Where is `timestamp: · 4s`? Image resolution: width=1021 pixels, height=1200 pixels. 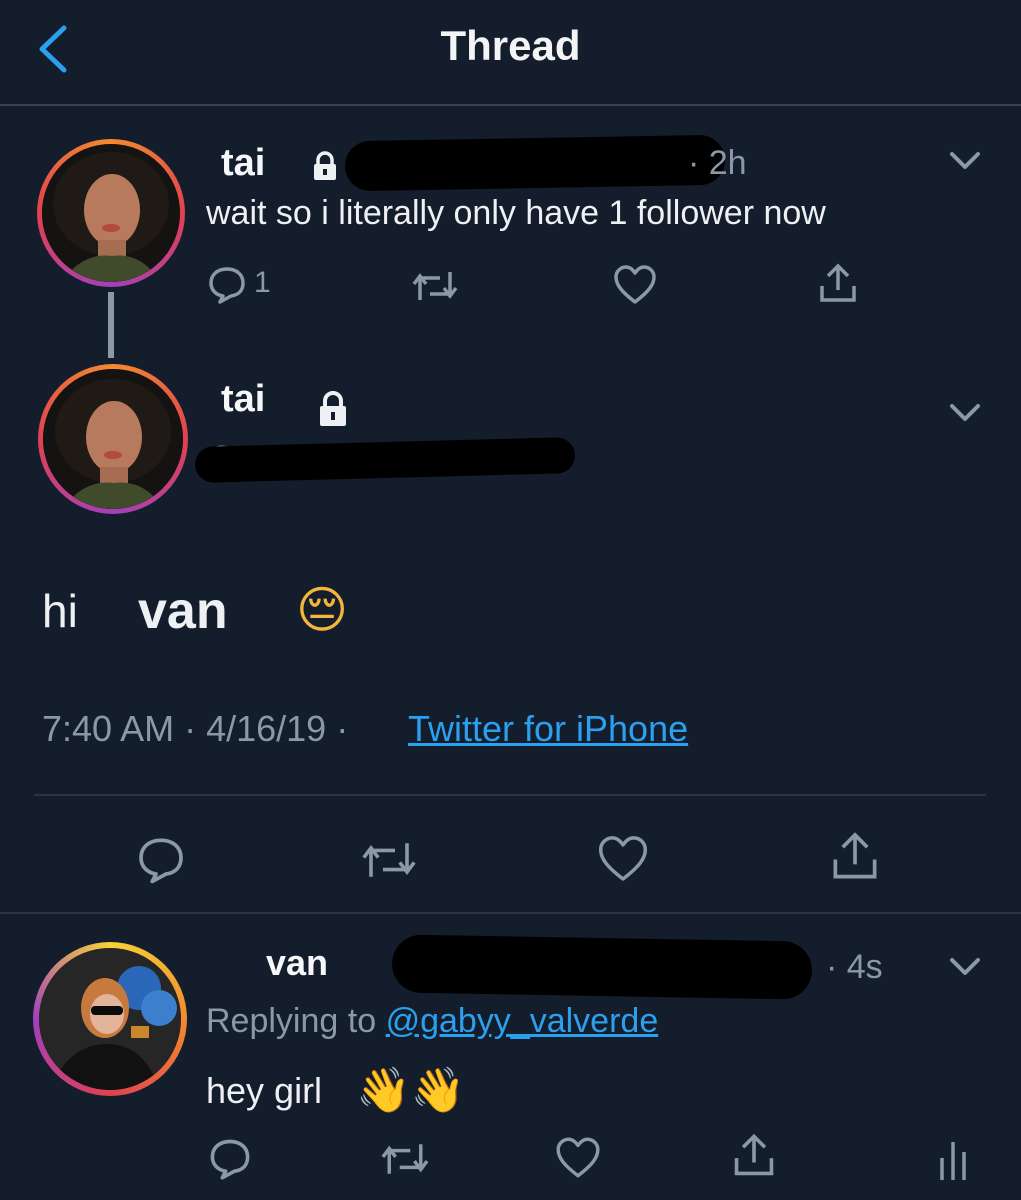 timestamp: · 4s is located at coordinates (854, 967).